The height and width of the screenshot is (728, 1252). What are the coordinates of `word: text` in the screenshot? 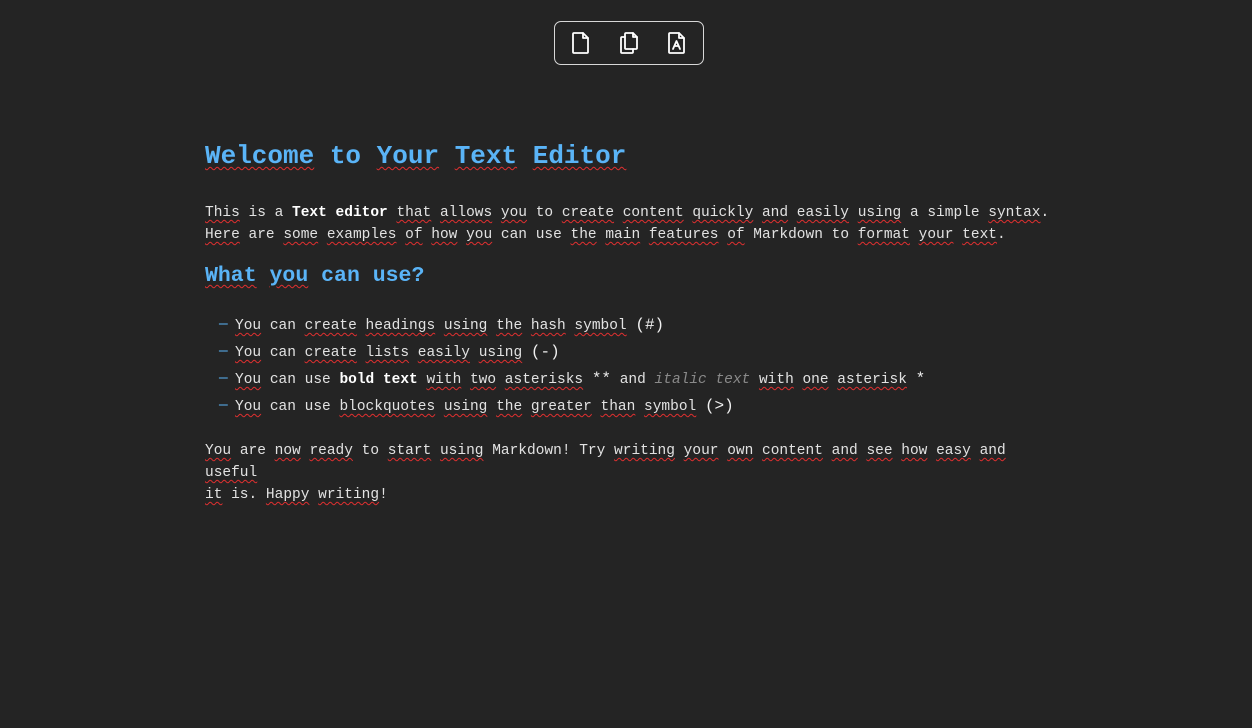 It's located at (979, 235).